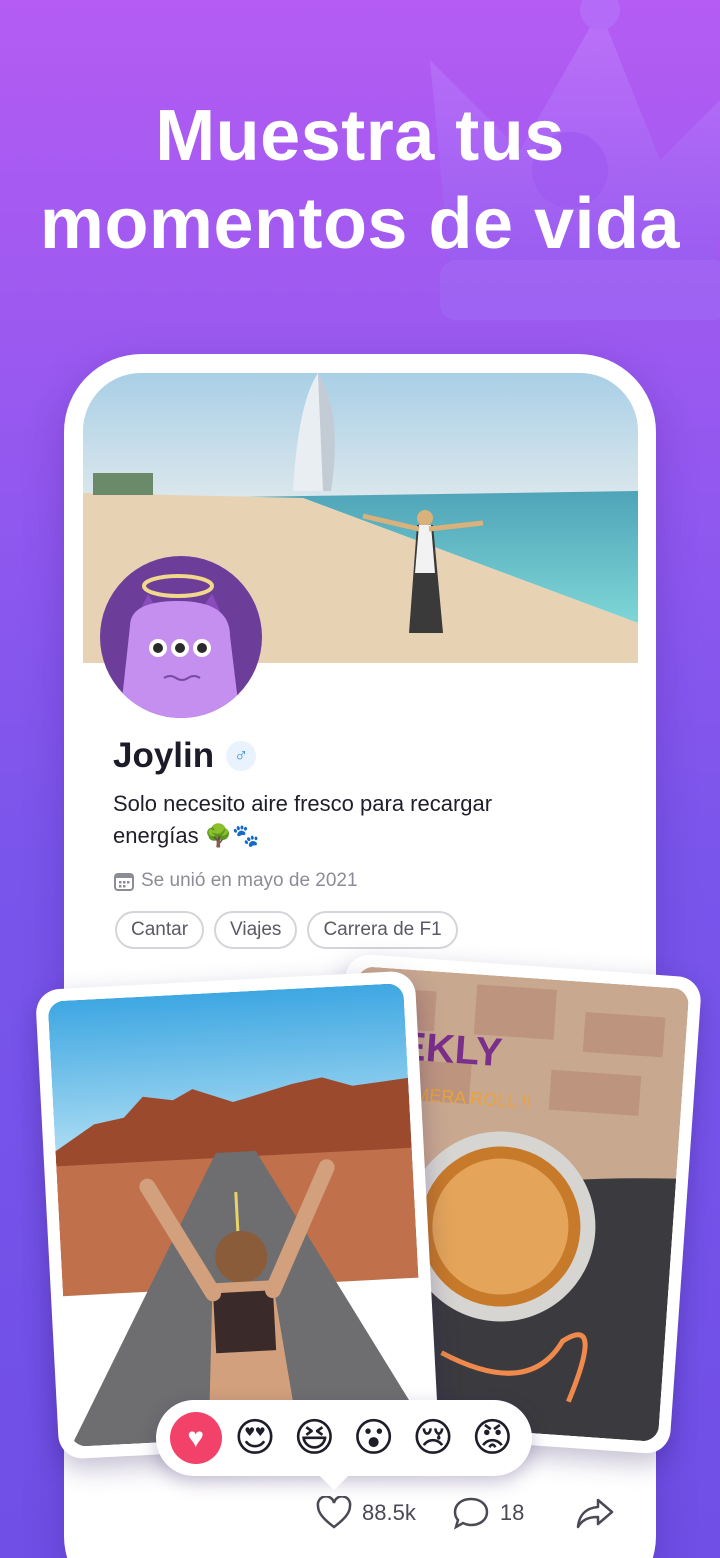 This screenshot has height=1558, width=720. Describe the element at coordinates (433, 1438) in the screenshot. I see `sad-reaction-icon: 😢` at that location.